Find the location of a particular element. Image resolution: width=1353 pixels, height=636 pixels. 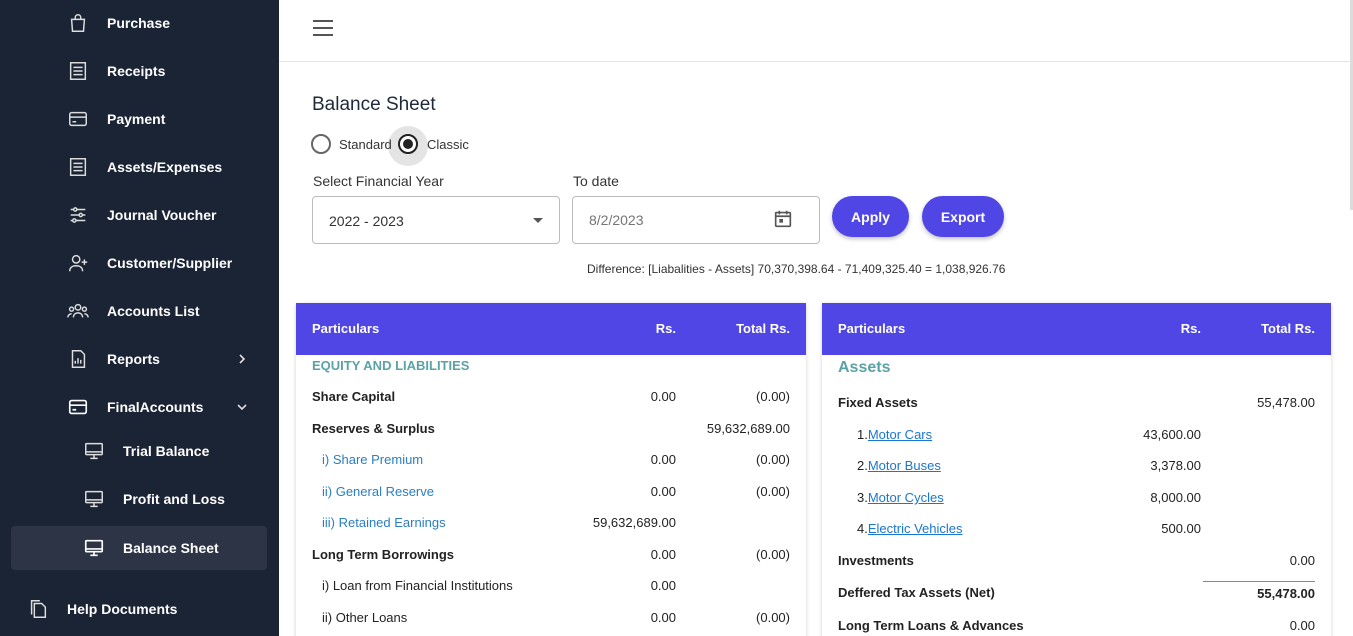

row-name: Deffered Tax Assets (Net) is located at coordinates (916, 592).